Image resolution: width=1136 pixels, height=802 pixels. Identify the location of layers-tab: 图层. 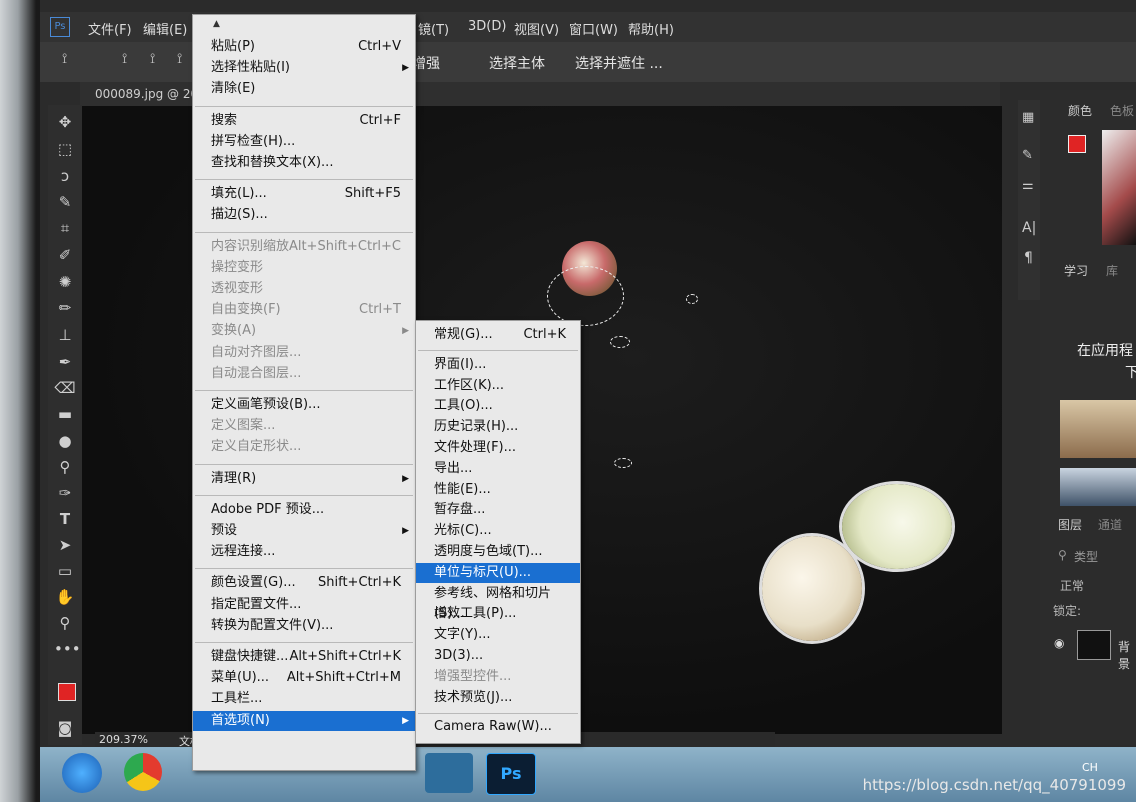
(1070, 524).